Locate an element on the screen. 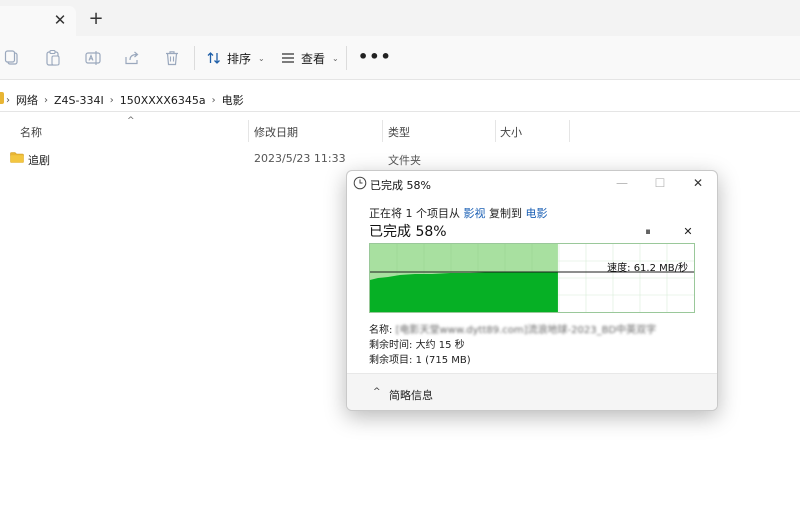 This screenshot has width=800, height=508. speed-chart is located at coordinates (532, 278).